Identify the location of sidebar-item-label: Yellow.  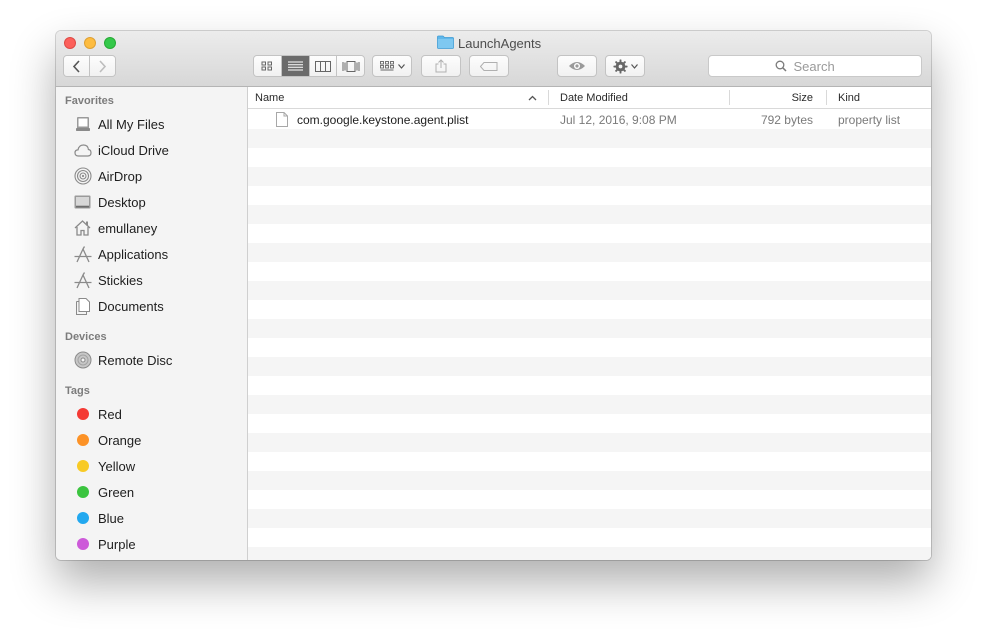
(117, 466).